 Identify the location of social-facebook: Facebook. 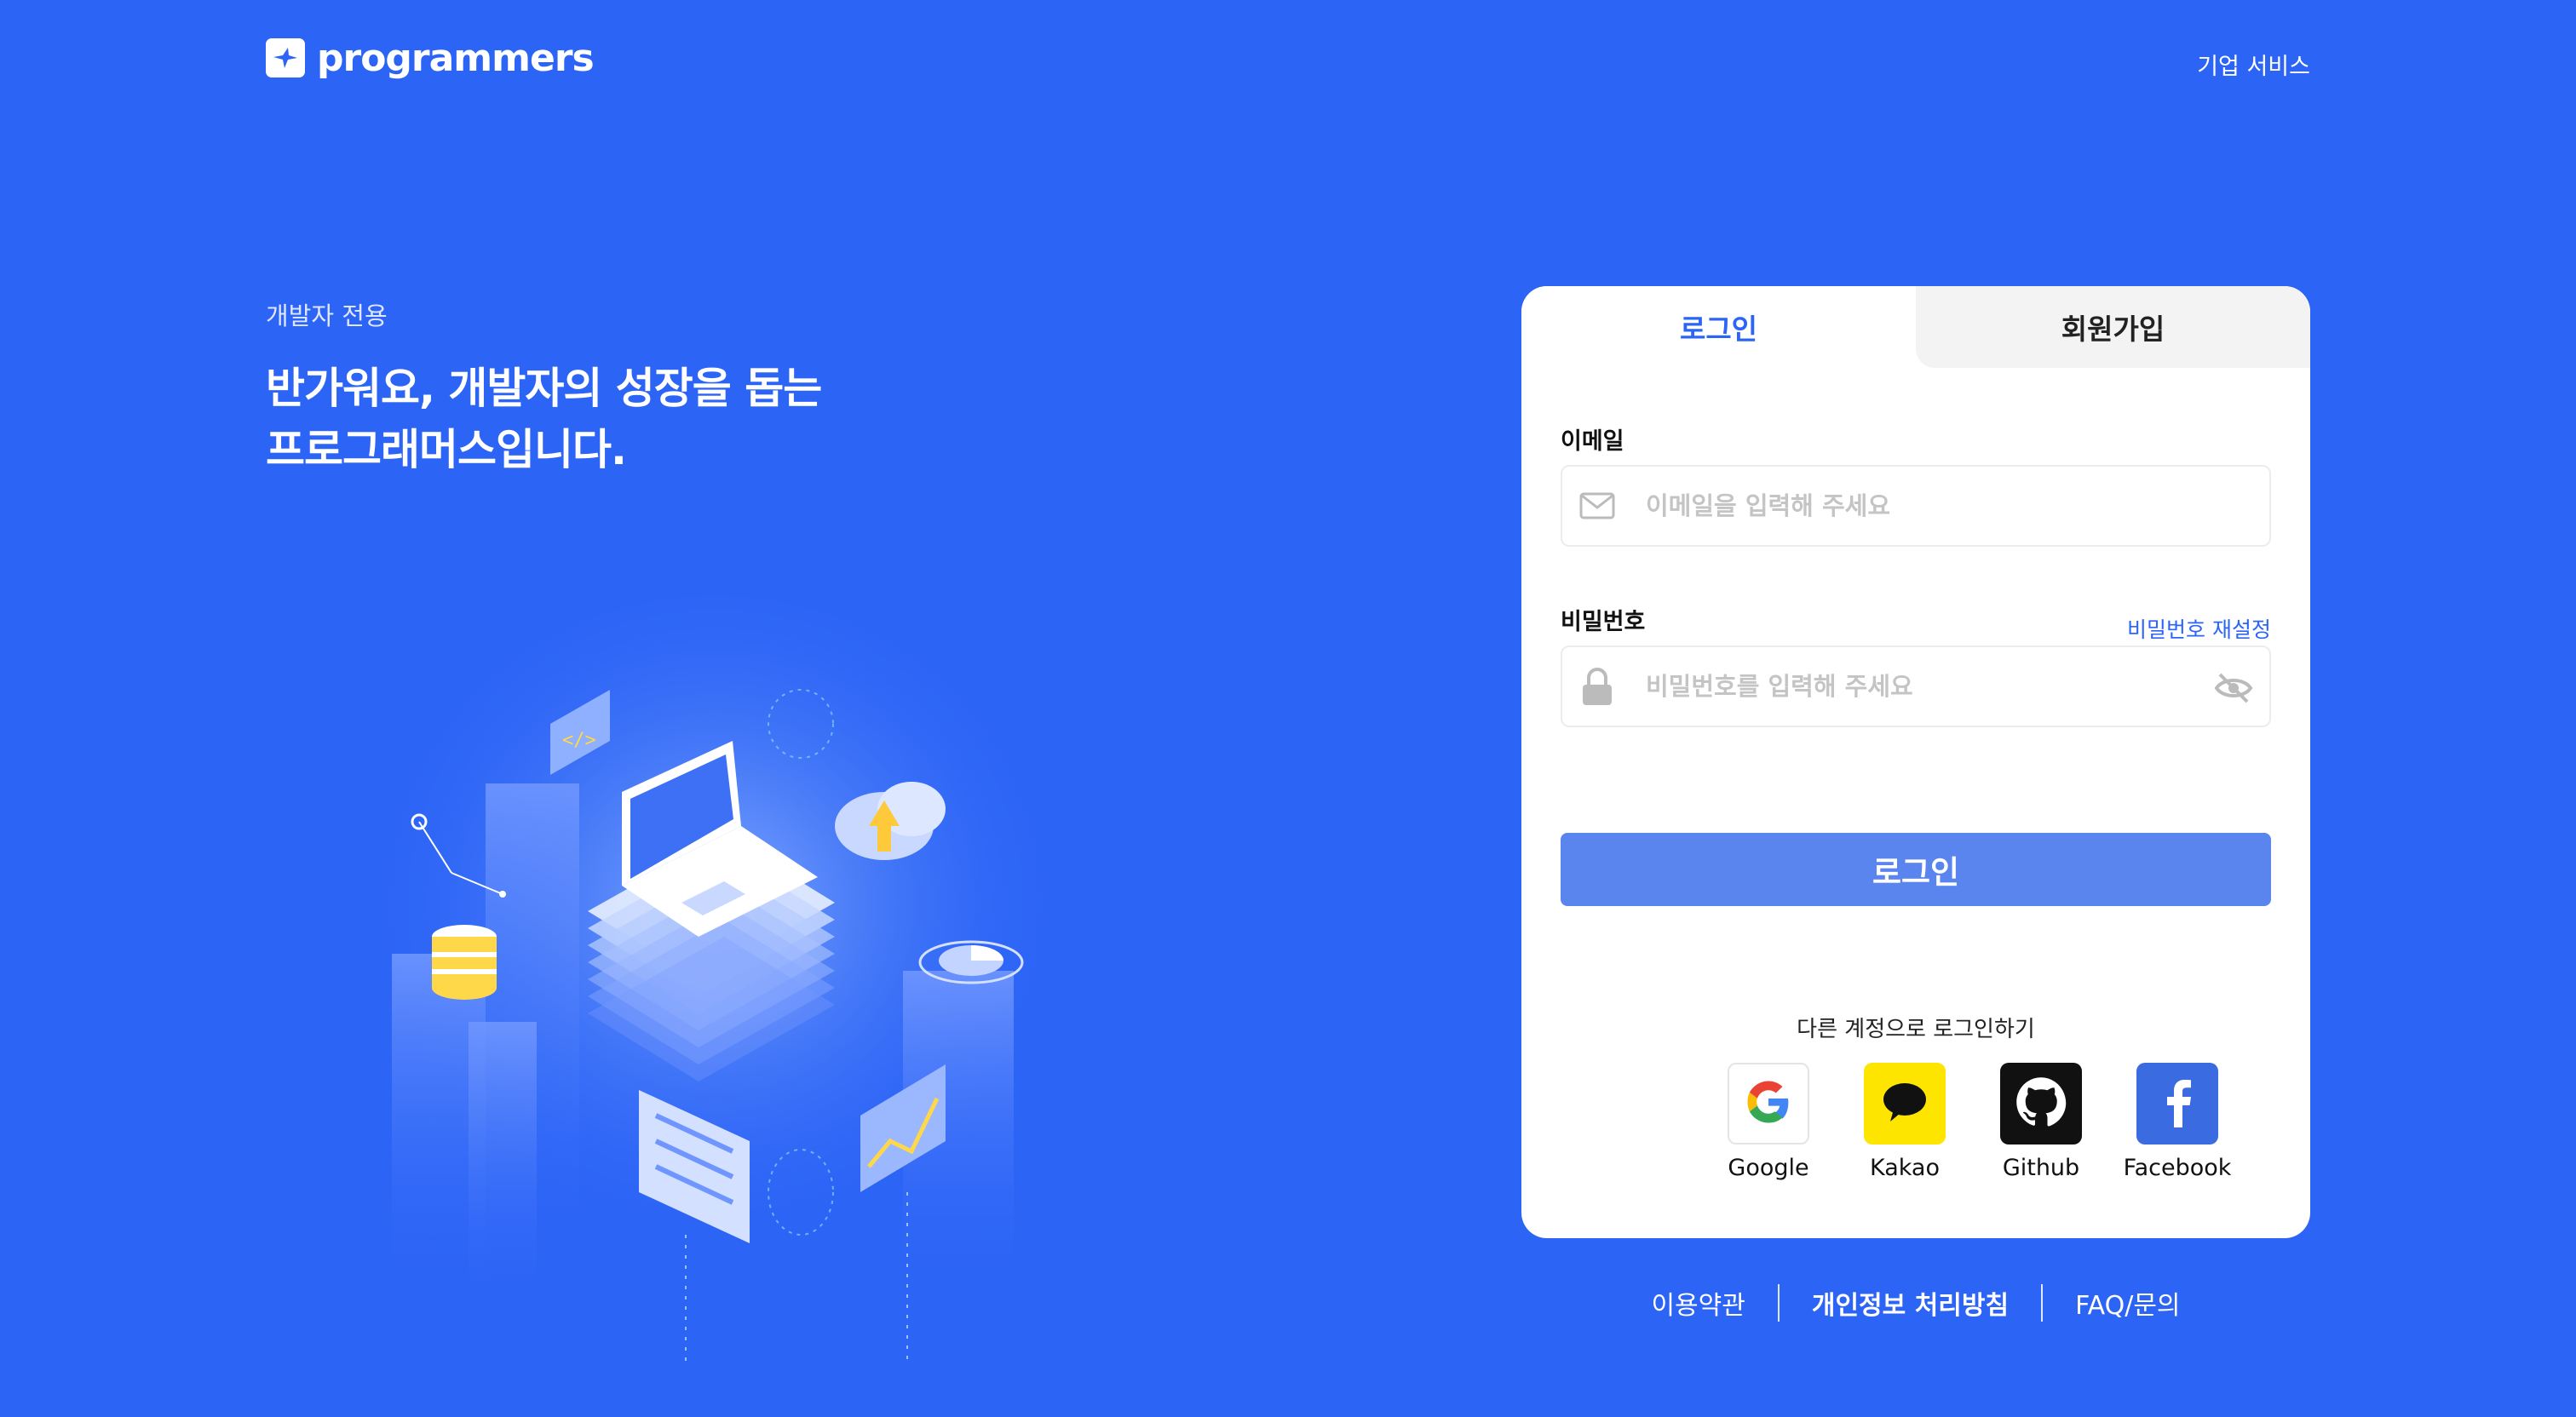
(2178, 1122).